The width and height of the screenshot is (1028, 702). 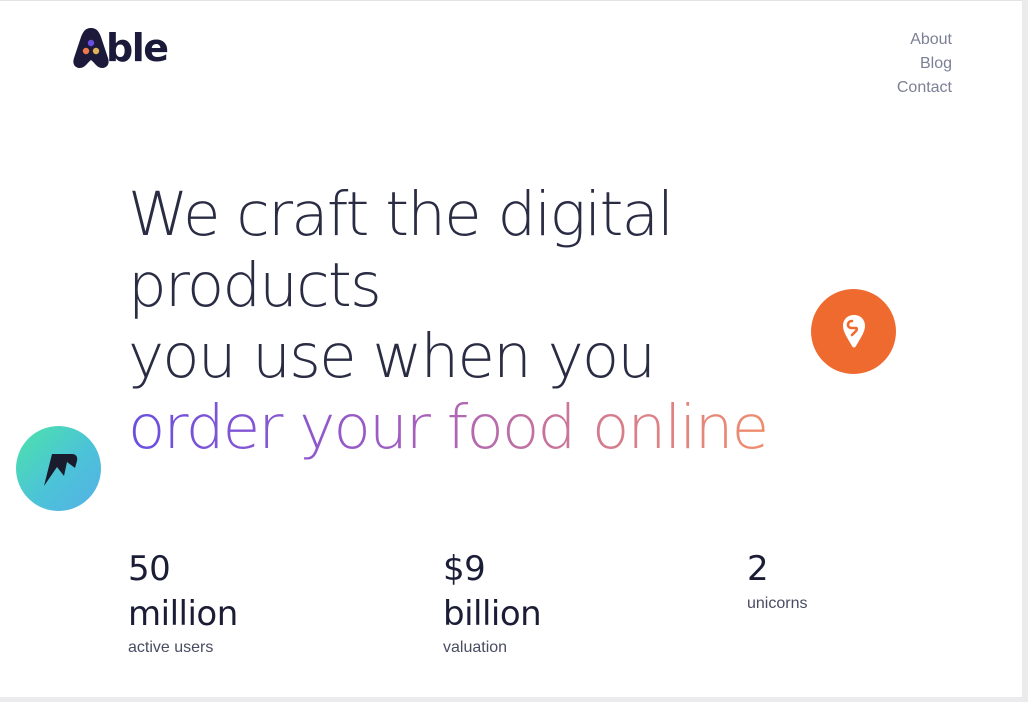 I want to click on able-logo: ble, so click(x=120, y=46).